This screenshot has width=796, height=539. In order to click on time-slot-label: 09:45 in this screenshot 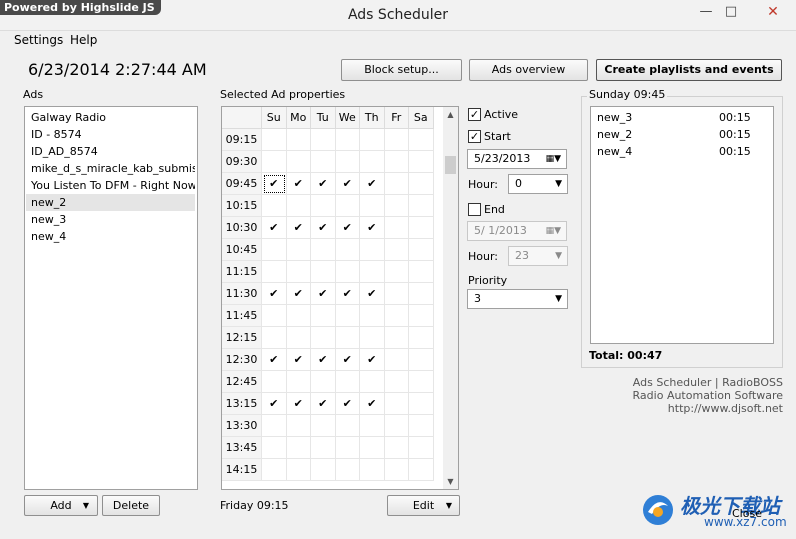, I will do `click(242, 184)`.